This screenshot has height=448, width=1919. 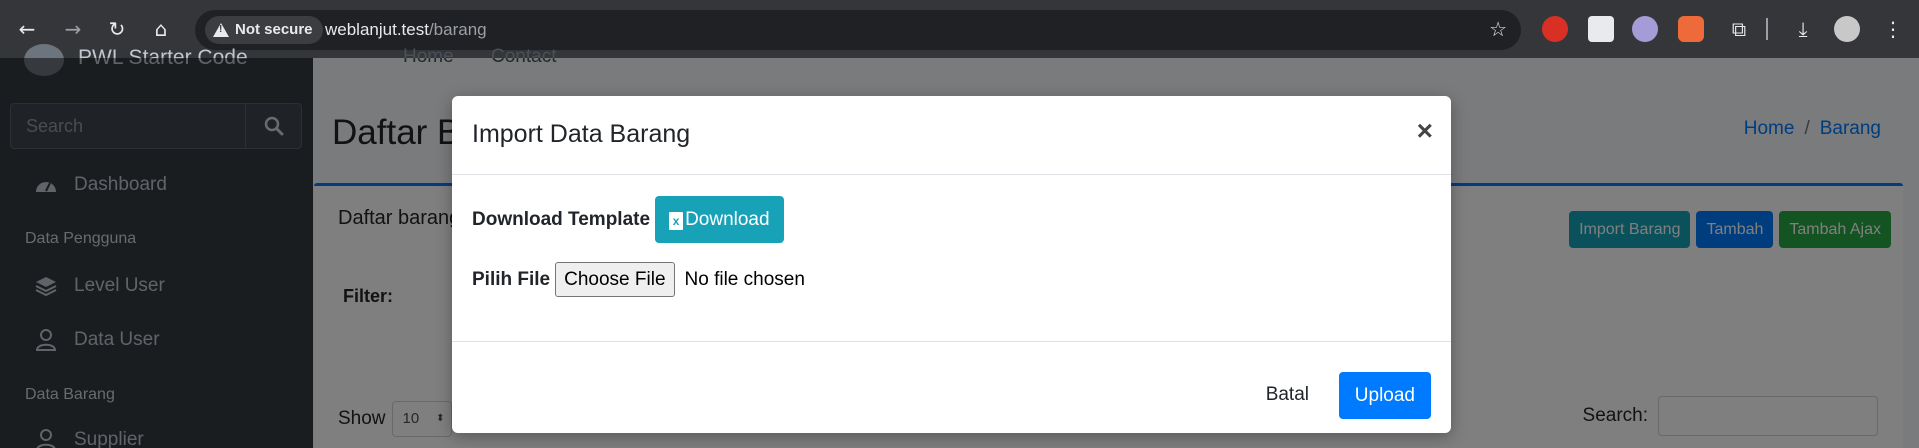 I want to click on extension-orange-icon, so click(x=1691, y=29).